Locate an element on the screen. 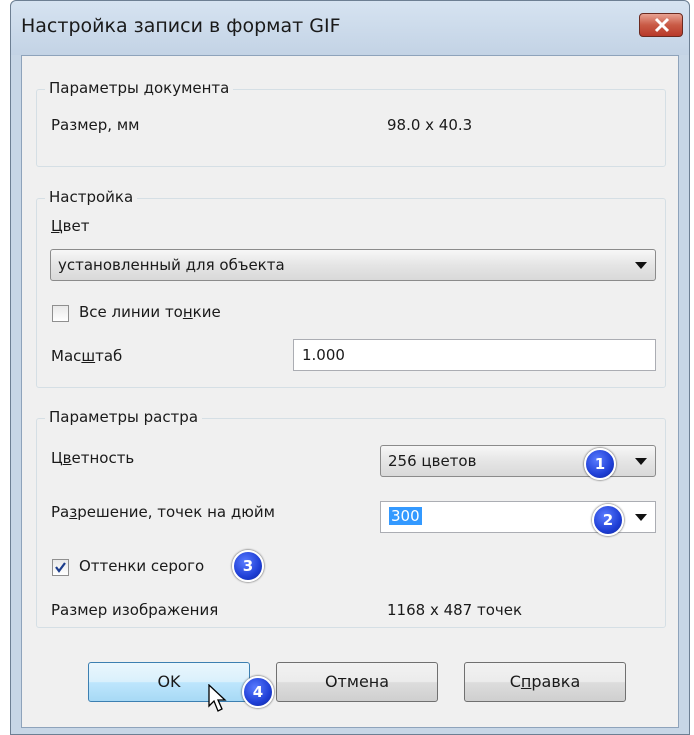 This screenshot has width=694, height=735. color-select: установленный для объекта is located at coordinates (353, 265).